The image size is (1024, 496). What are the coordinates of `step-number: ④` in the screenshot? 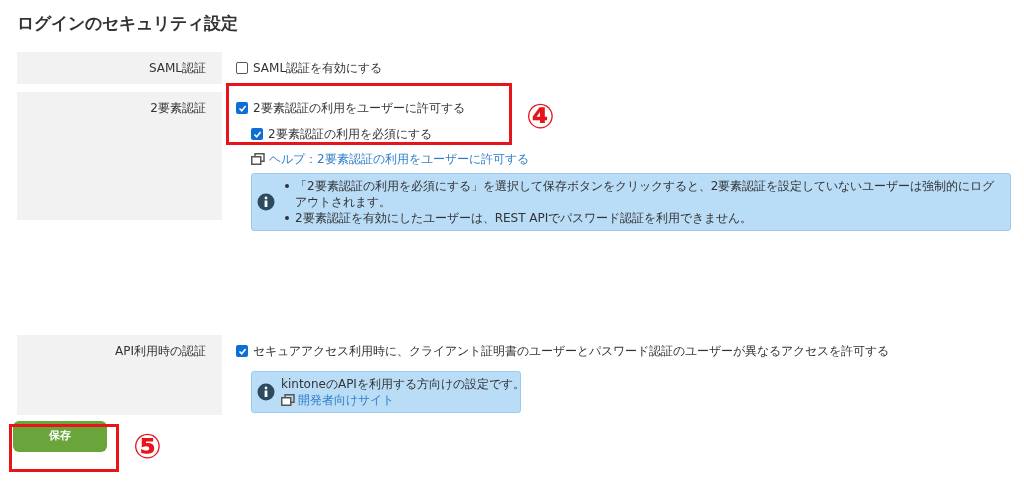 It's located at (540, 116).